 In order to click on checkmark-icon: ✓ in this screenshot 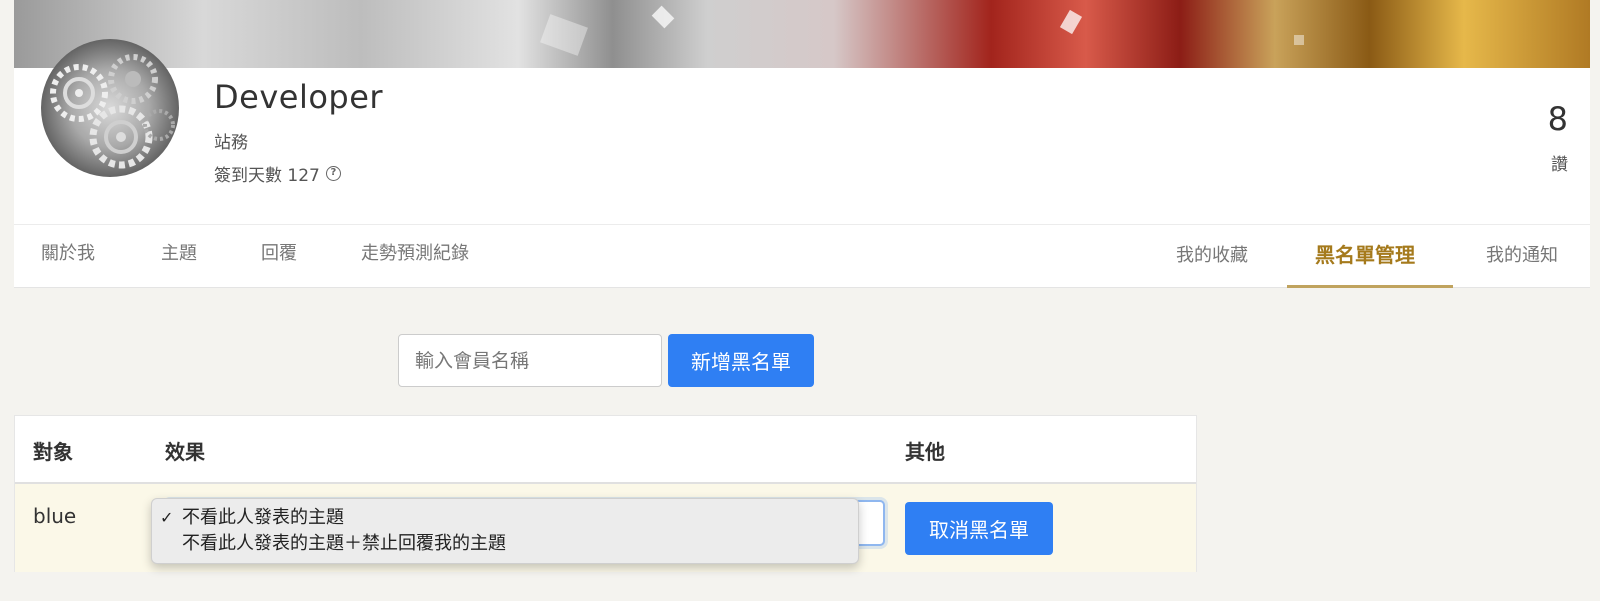, I will do `click(167, 517)`.